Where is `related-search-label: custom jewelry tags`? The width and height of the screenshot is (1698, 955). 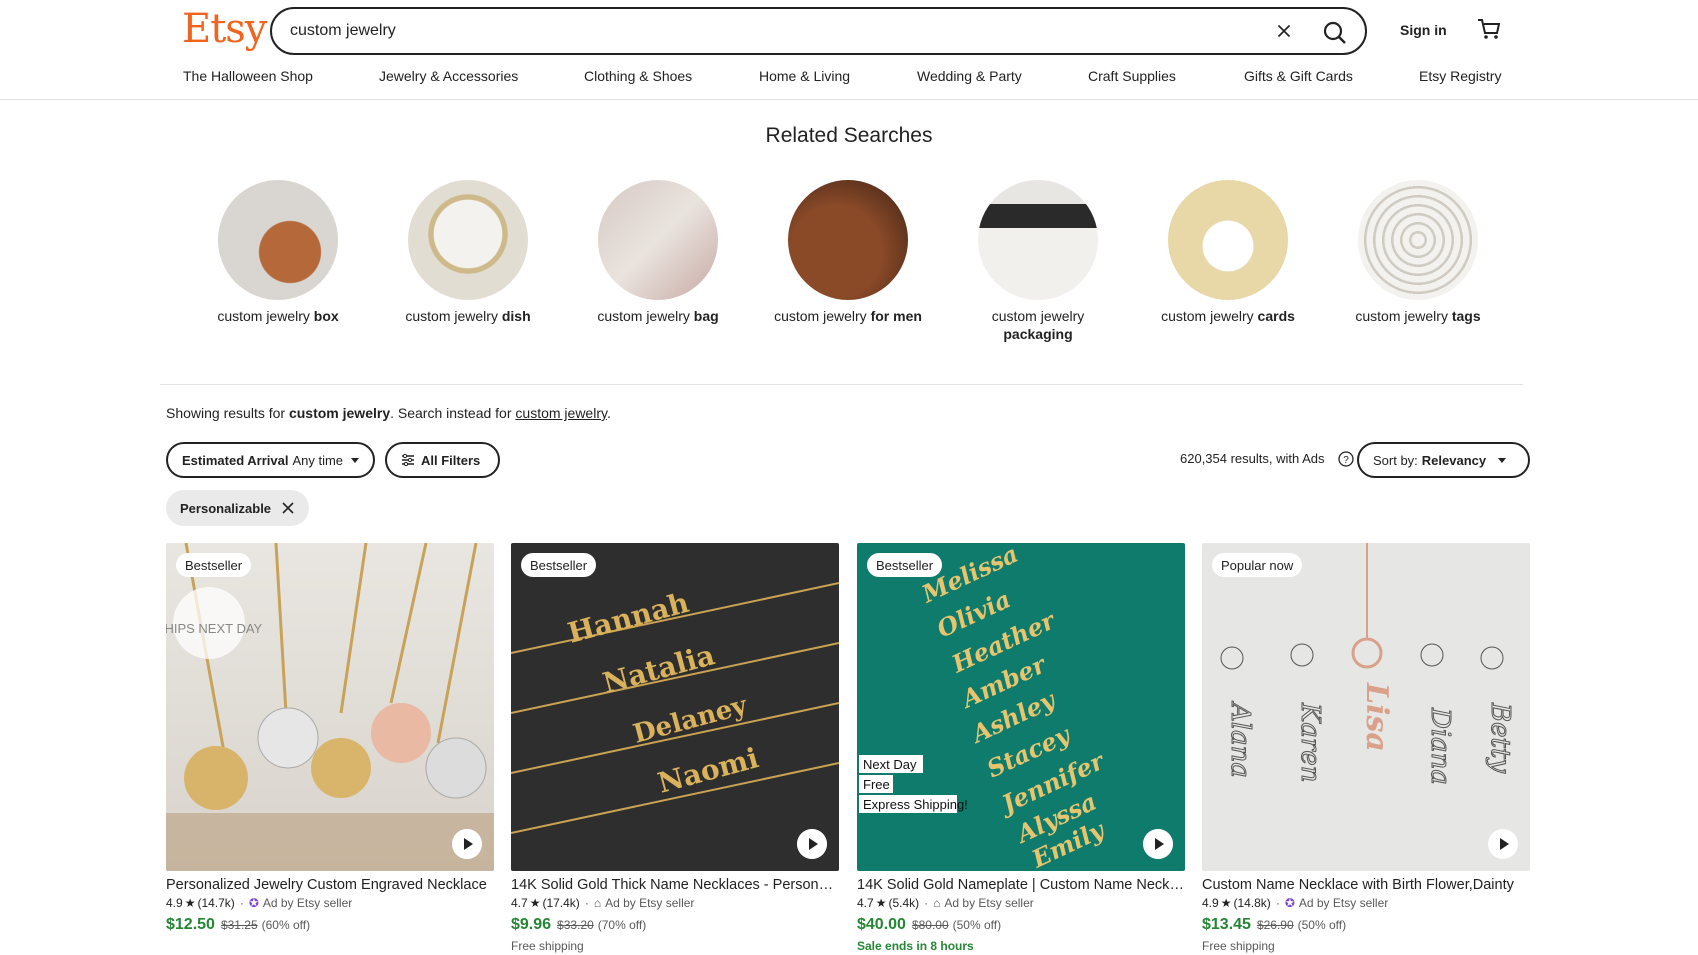
related-search-label: custom jewelry tags is located at coordinates (1418, 316).